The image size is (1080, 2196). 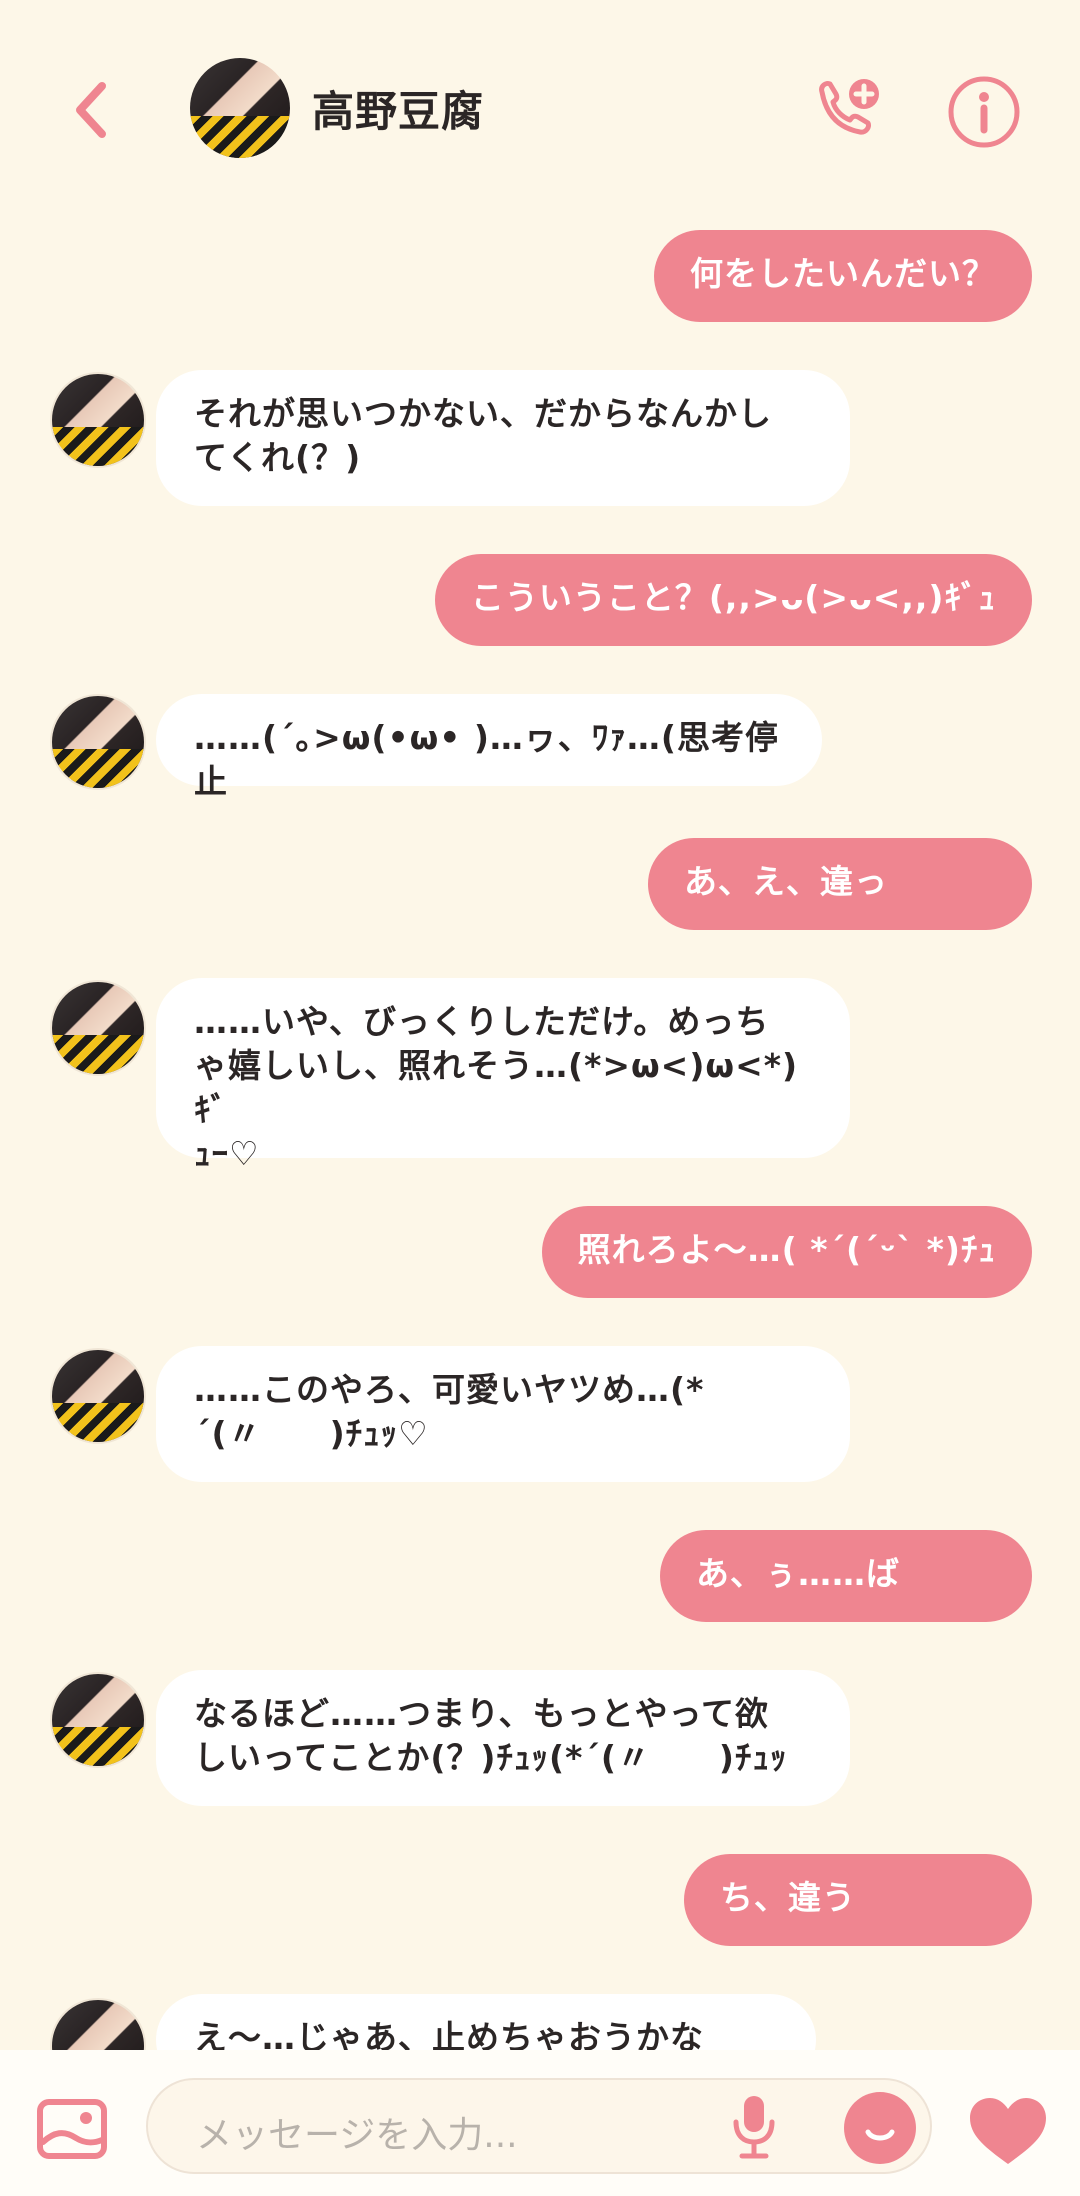 I want to click on message-bubble-incoming: それが思いつかない、だからなんかし てくれ(？), so click(x=503, y=438).